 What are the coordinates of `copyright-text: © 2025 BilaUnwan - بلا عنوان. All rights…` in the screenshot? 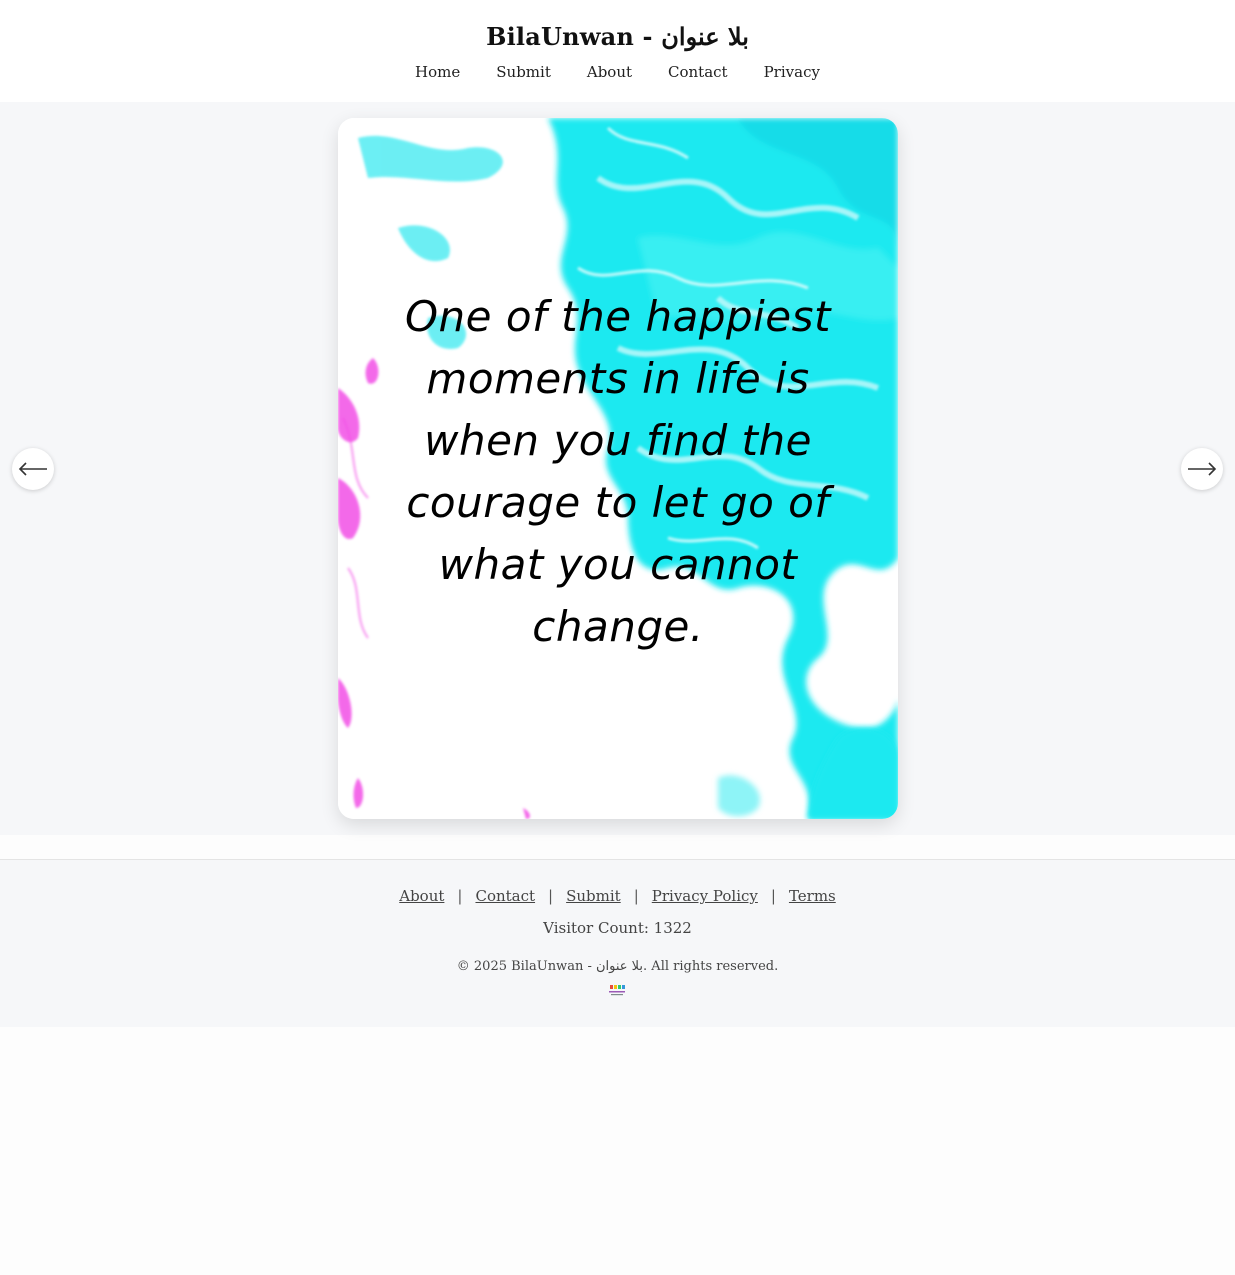 It's located at (617, 966).